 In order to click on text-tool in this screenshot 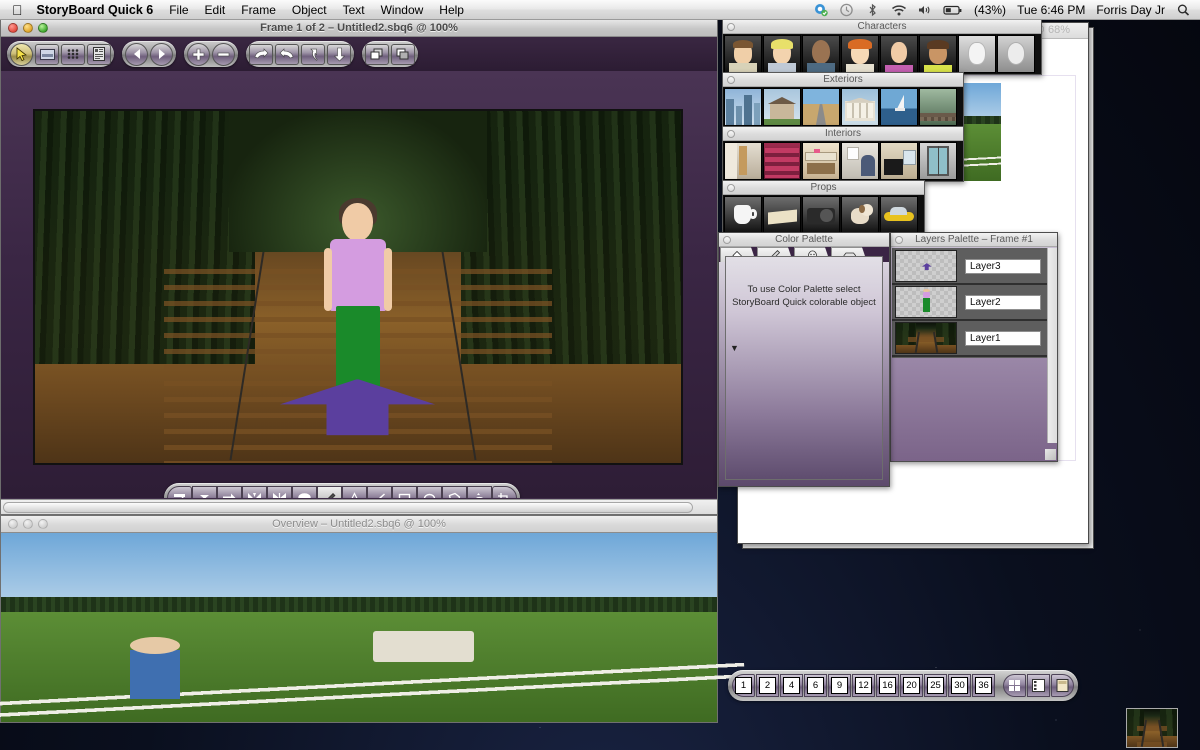, I will do `click(354, 492)`.